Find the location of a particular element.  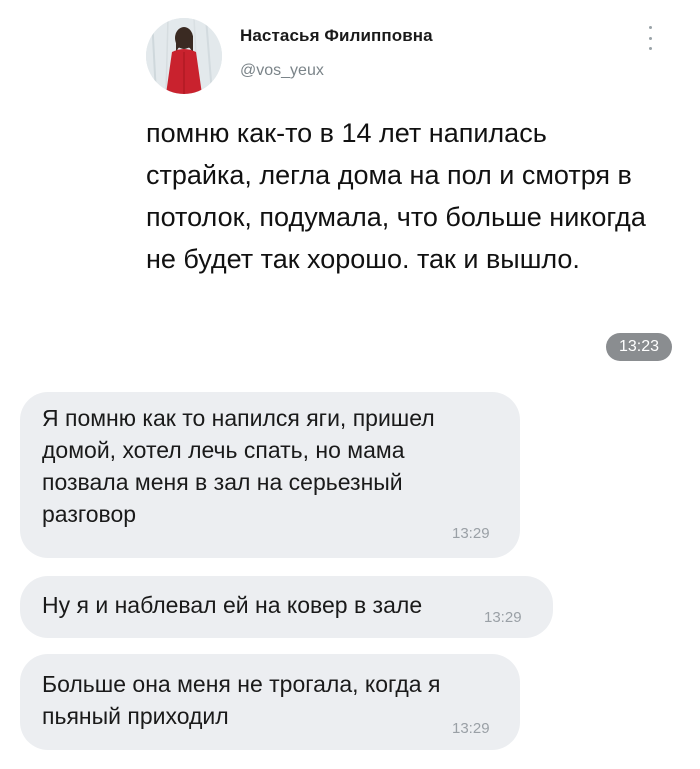

vertical-dots-icon is located at coordinates (650, 38).